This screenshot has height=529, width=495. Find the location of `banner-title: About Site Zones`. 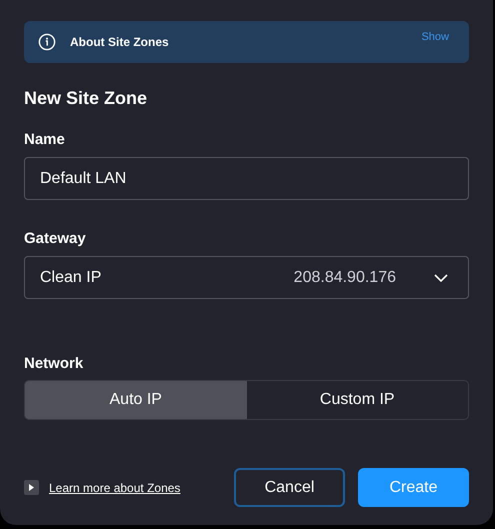

banner-title: About Site Zones is located at coordinates (120, 42).